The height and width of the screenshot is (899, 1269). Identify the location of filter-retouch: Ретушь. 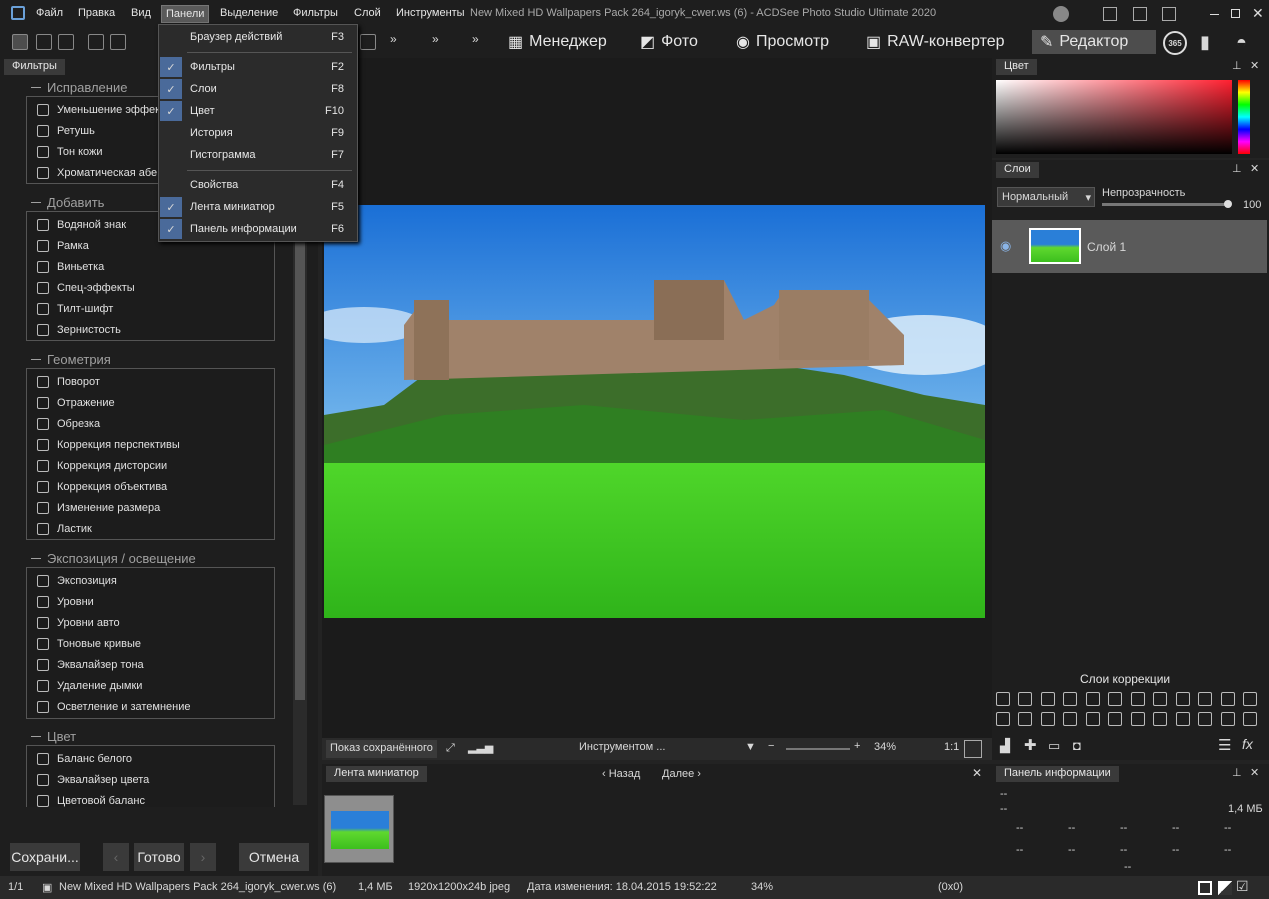
(66, 131).